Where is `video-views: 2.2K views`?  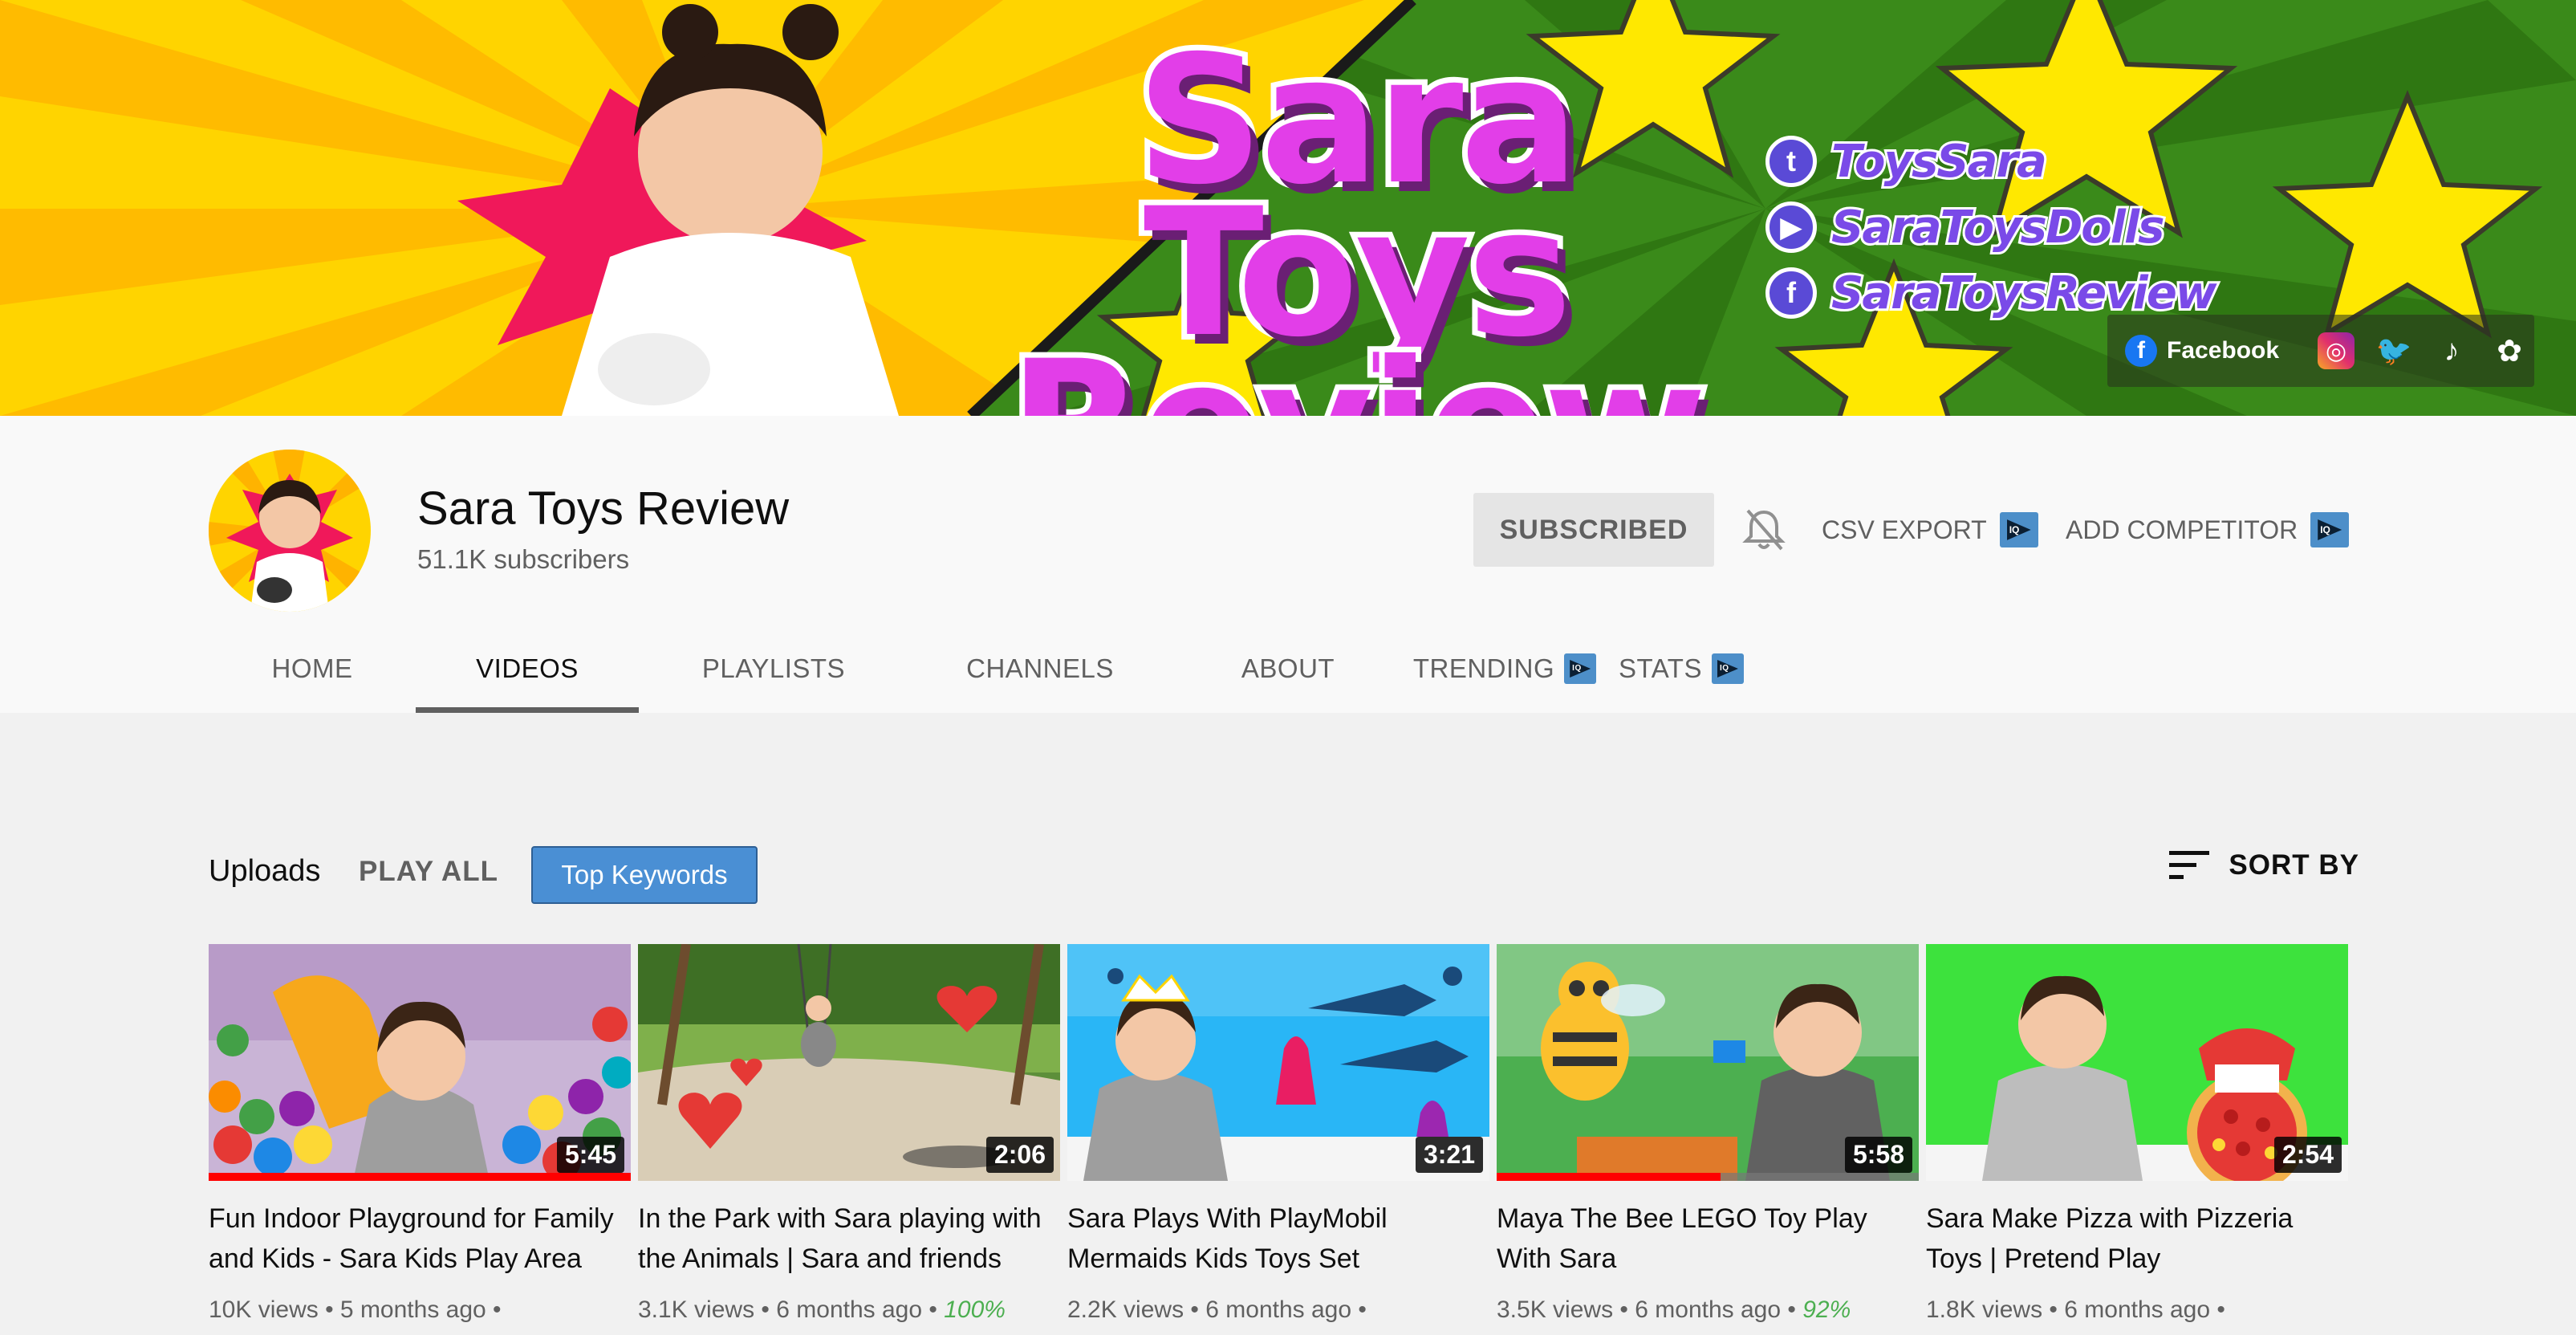 video-views: 2.2K views is located at coordinates (1125, 1310).